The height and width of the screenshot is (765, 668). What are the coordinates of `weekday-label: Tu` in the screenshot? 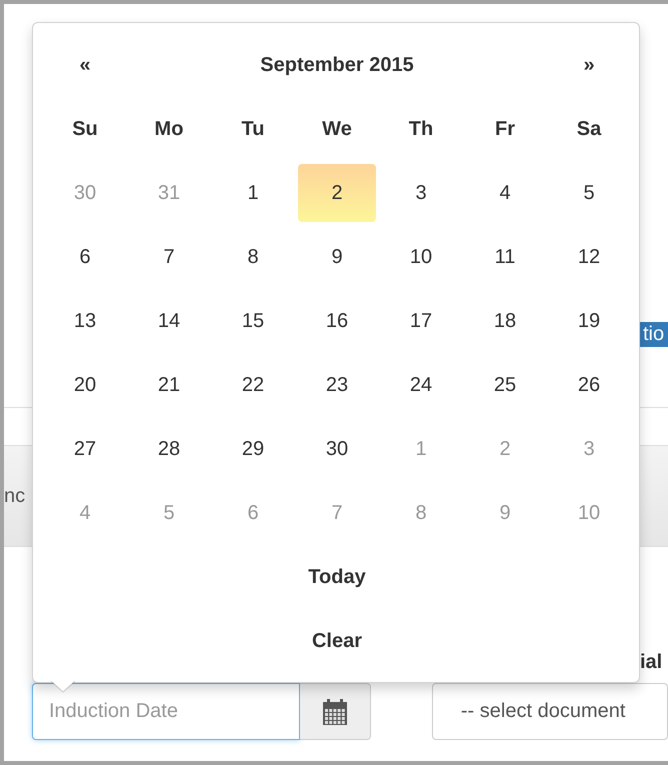 It's located at (253, 129).